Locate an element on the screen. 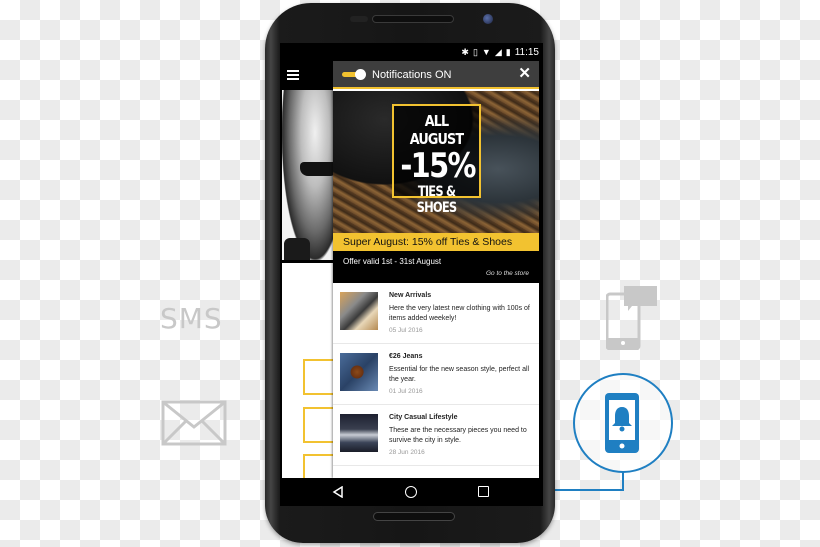 The image size is (820, 547). go-to-store-link: Go to the store is located at coordinates (507, 273).